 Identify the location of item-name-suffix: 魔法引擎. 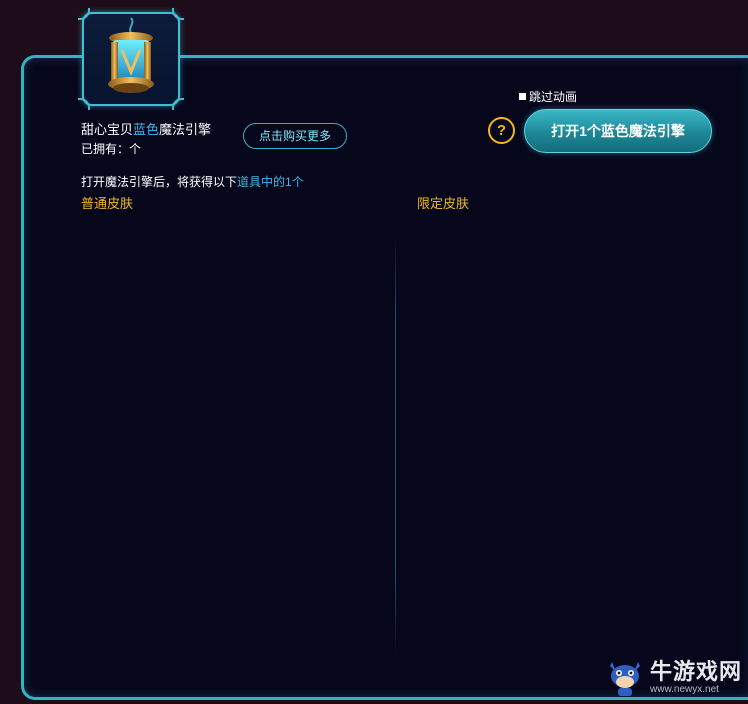
(185, 129).